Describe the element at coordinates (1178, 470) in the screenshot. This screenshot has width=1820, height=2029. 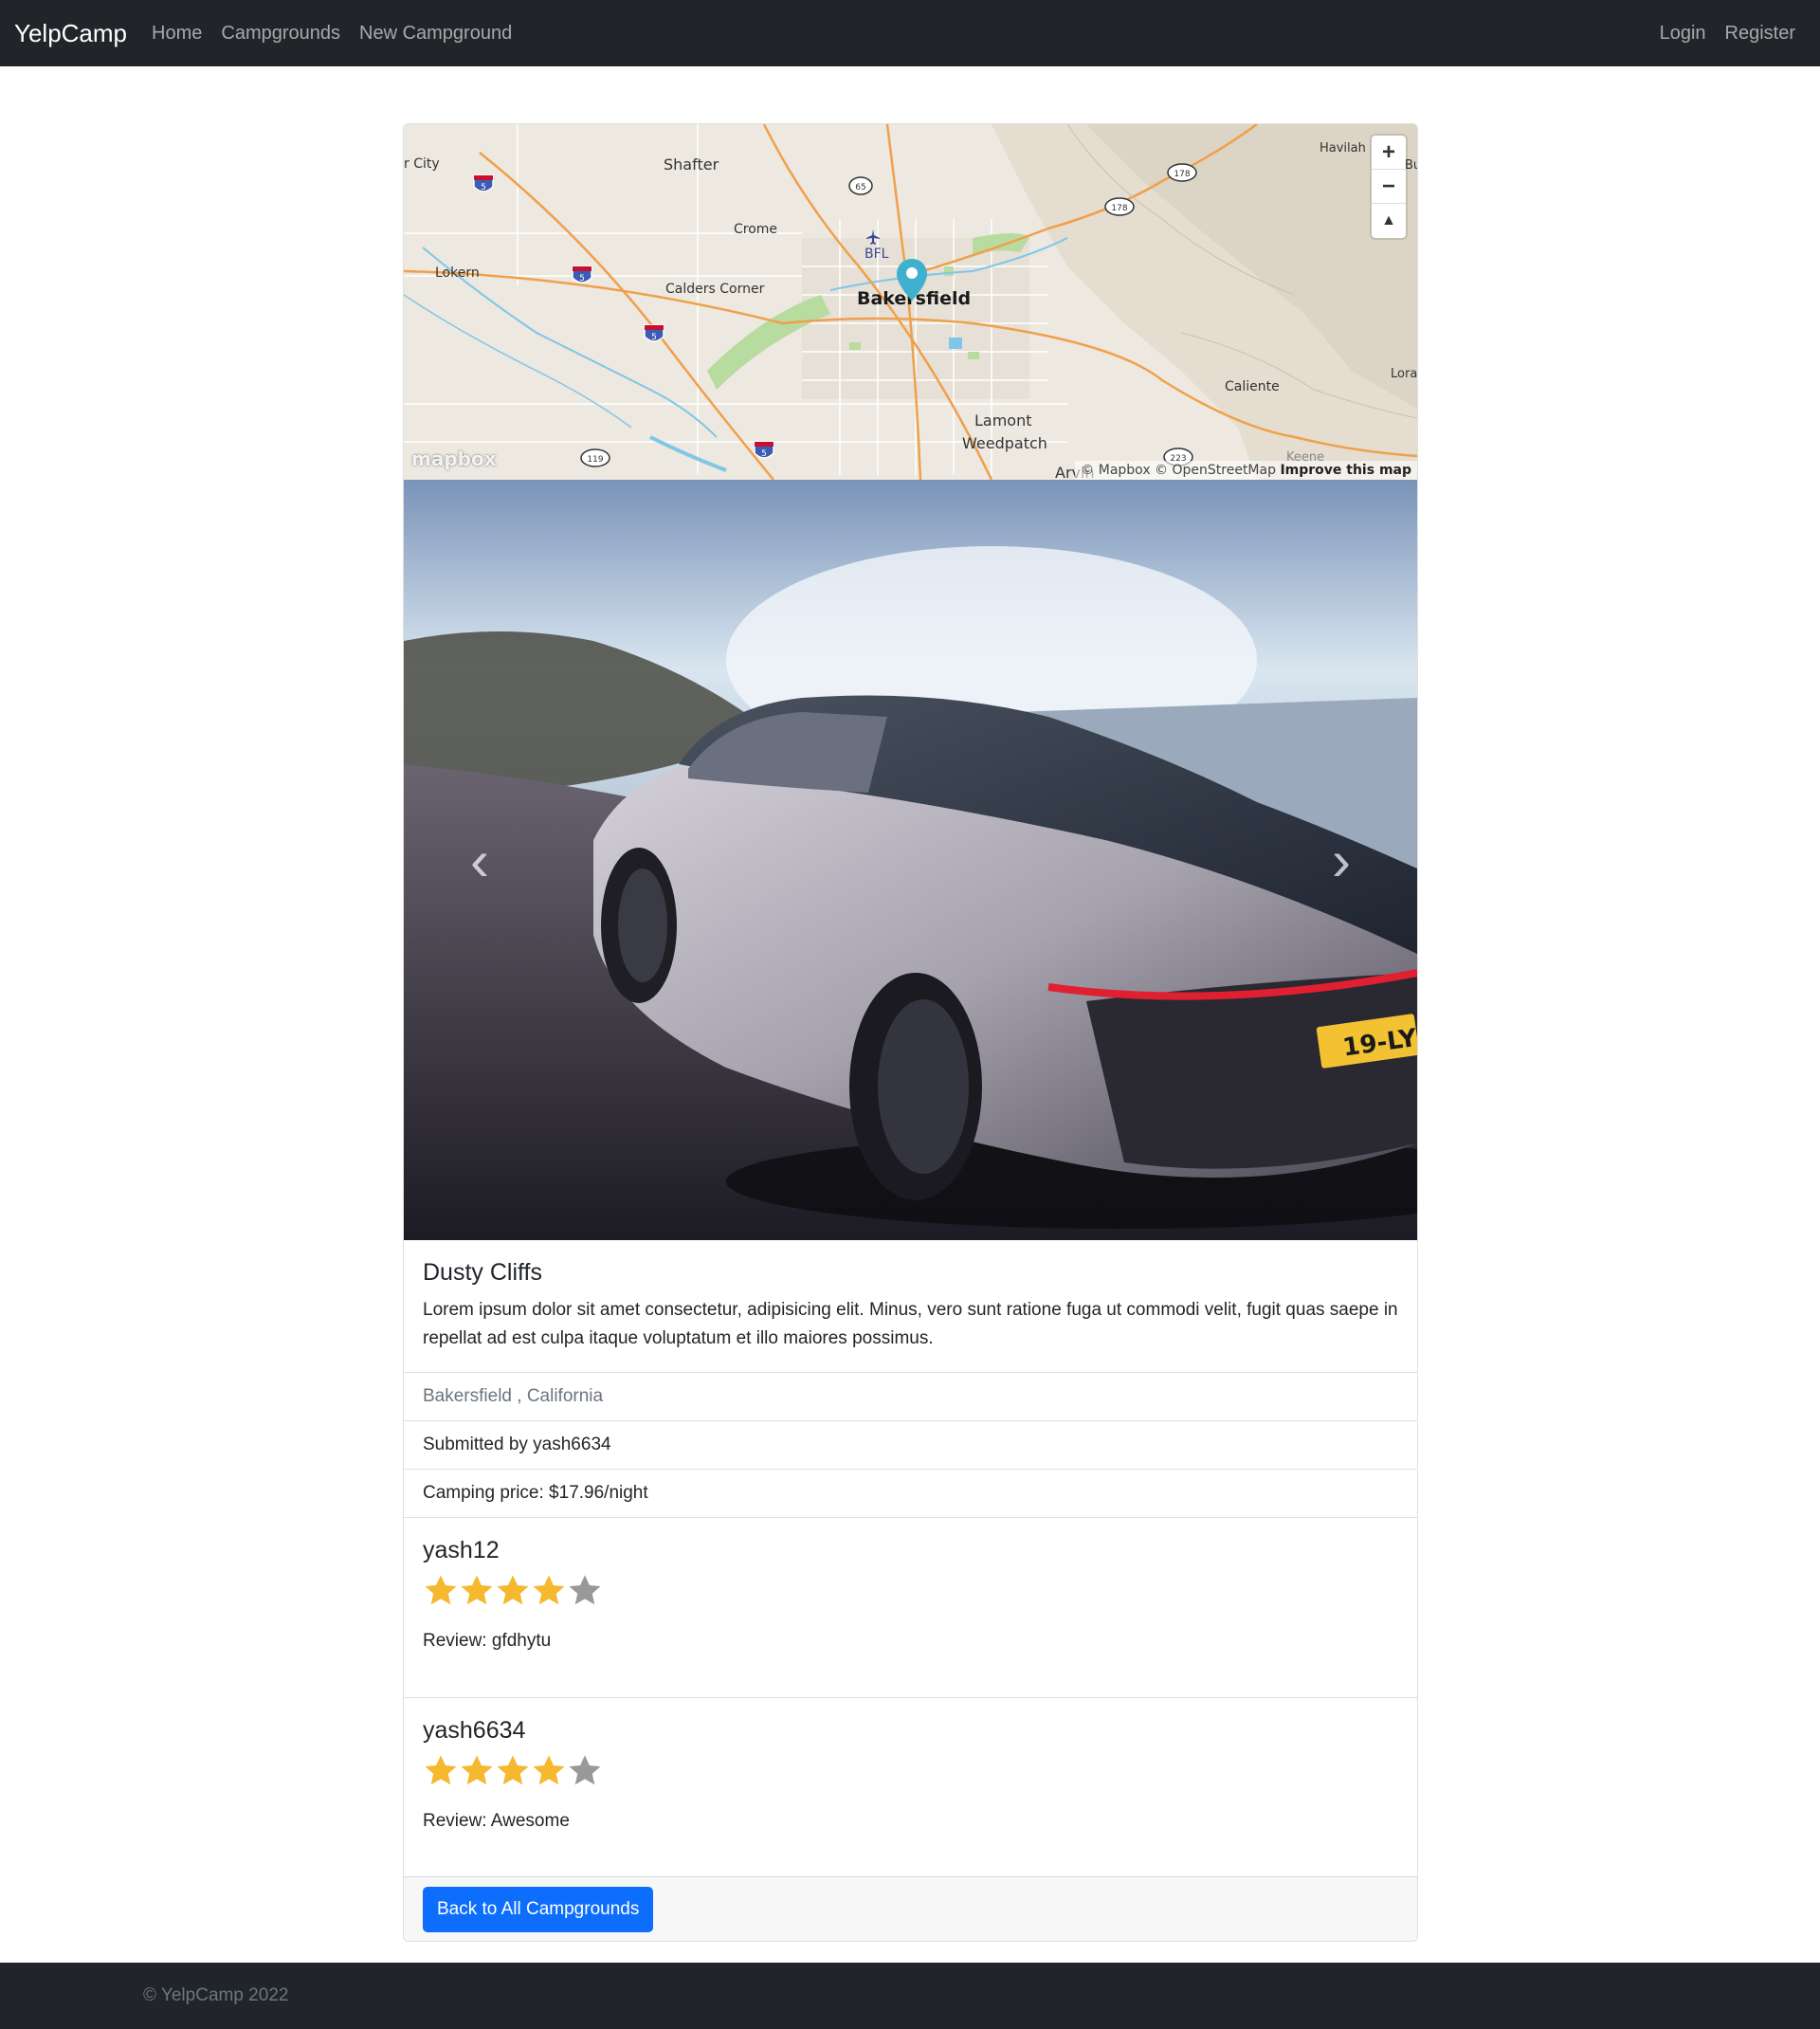
I see `map-attribution-text: © Mapbox © OpenStreetMap` at that location.